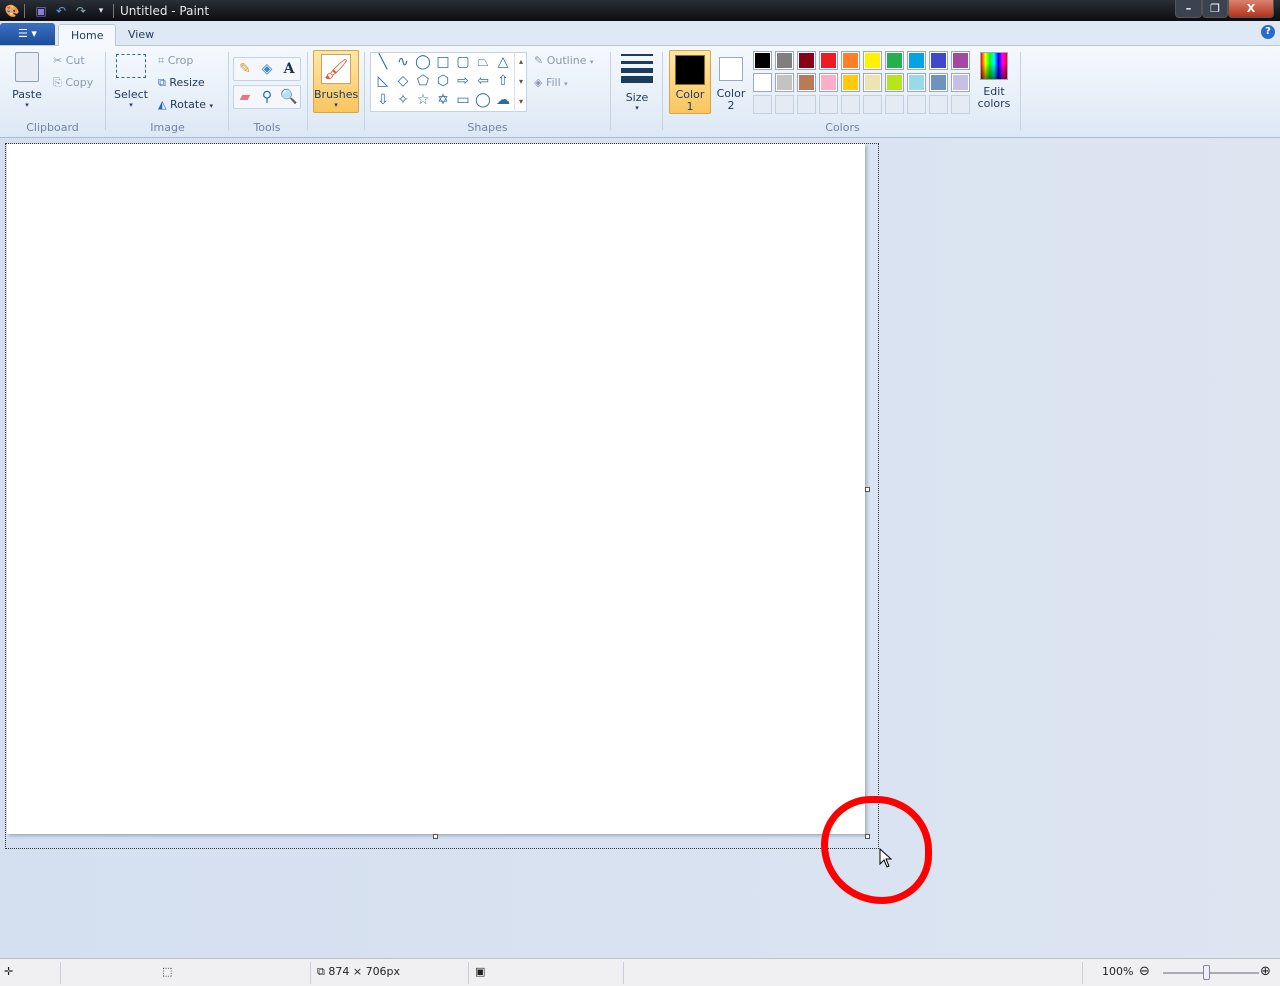 This screenshot has width=1280, height=986. What do you see at coordinates (1251, 9) in the screenshot?
I see `close-button: X` at bounding box center [1251, 9].